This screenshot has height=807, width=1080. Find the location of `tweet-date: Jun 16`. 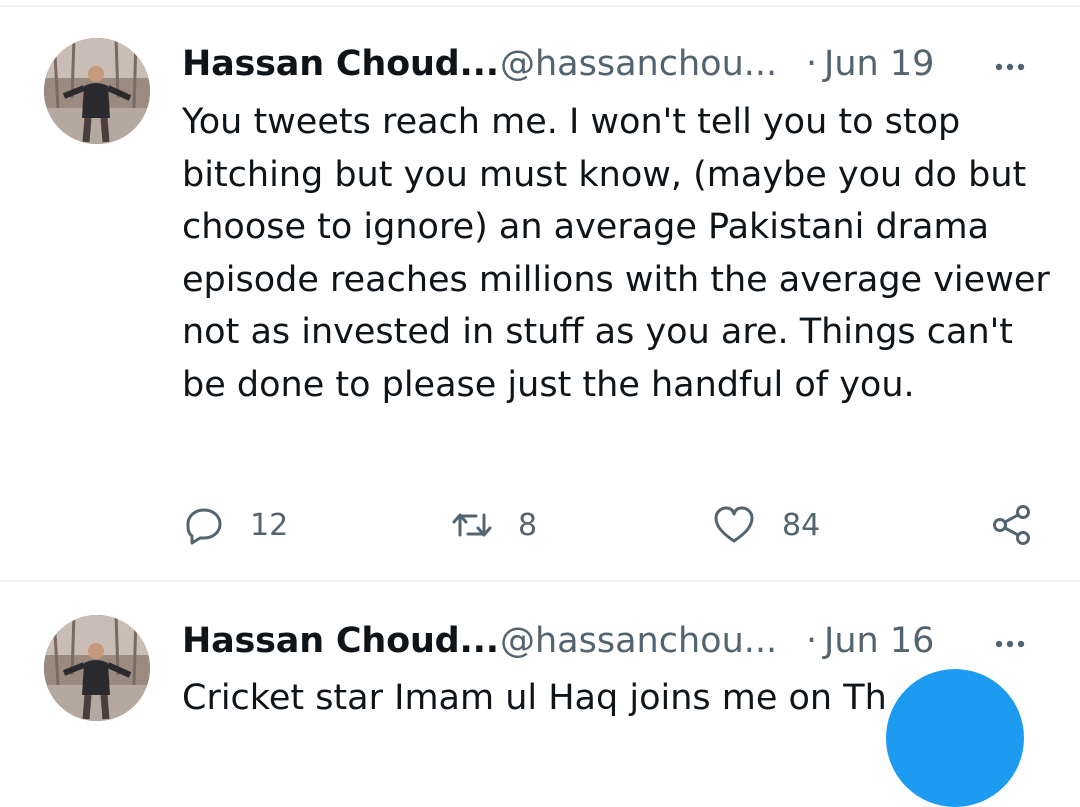

tweet-date: Jun 16 is located at coordinates (879, 641).